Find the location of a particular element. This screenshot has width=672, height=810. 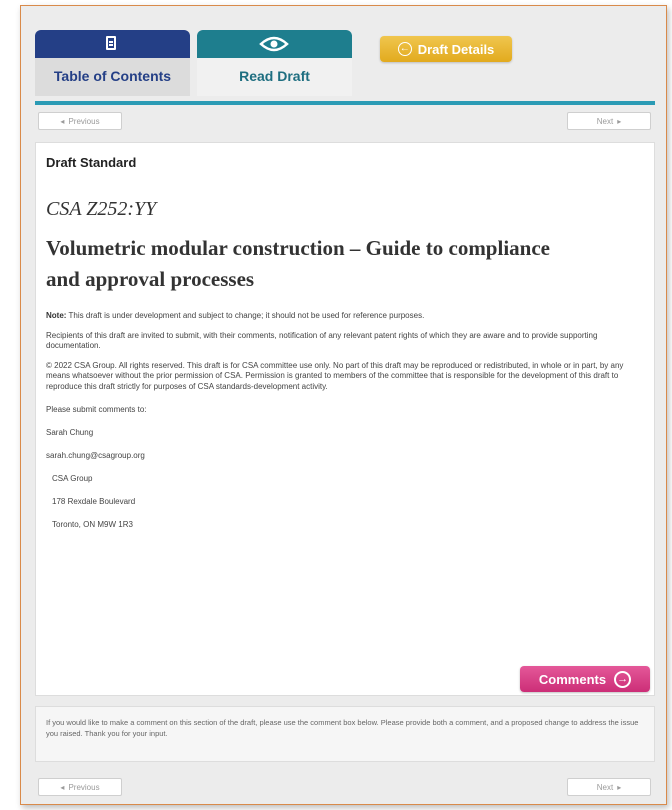

comments-button: Comments → is located at coordinates (585, 679).